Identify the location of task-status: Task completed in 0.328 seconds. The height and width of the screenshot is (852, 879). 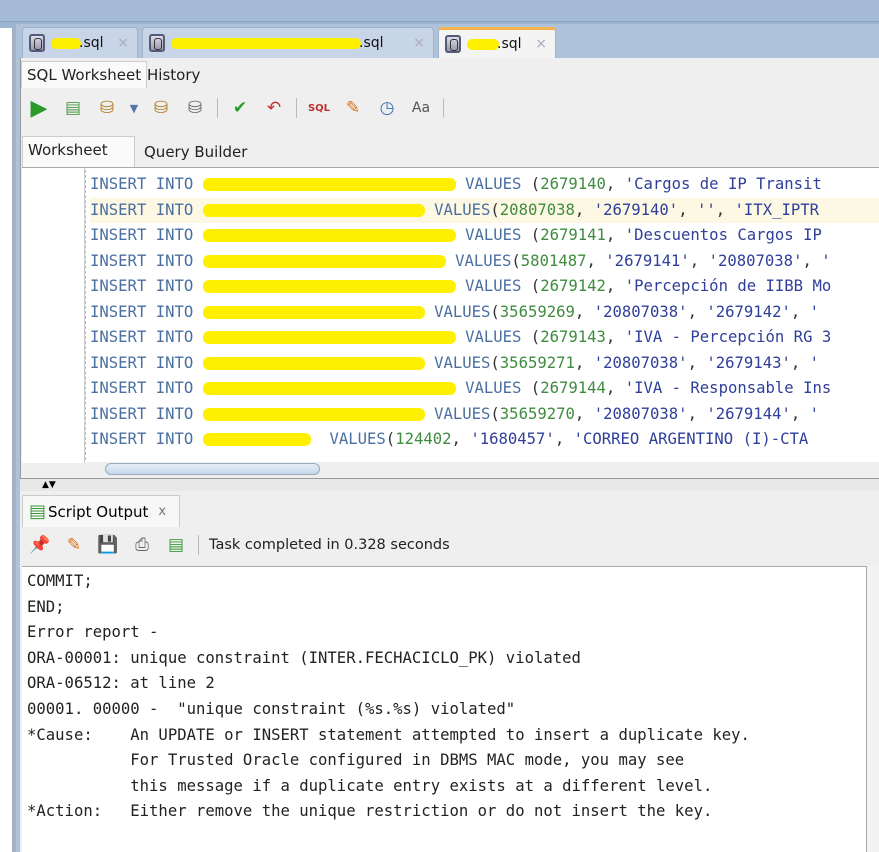
(329, 545).